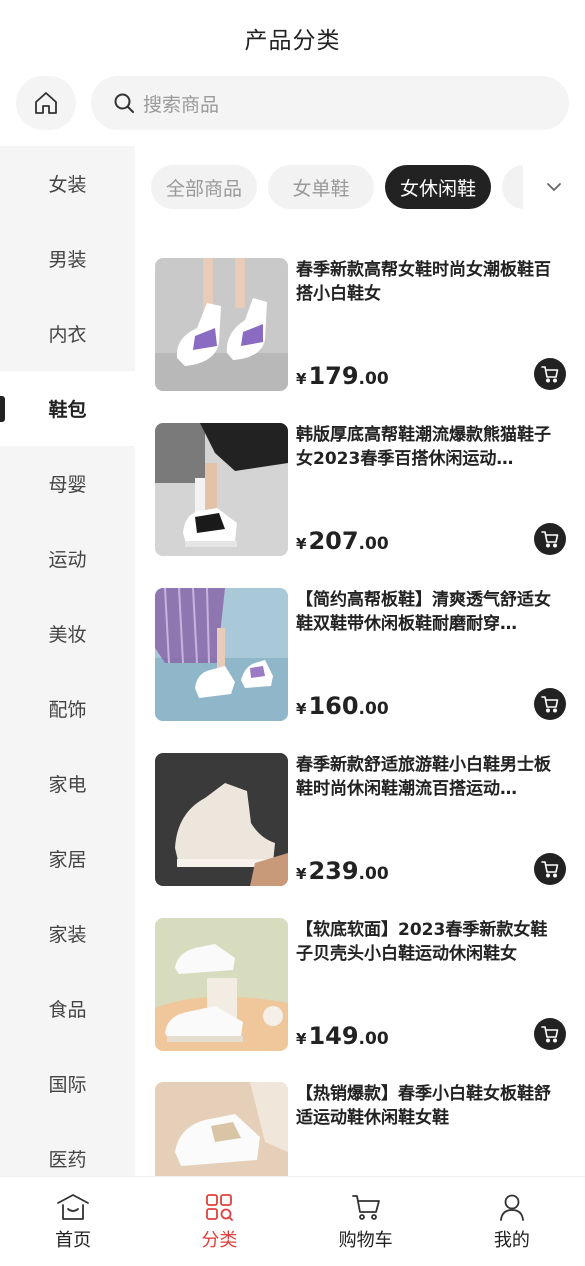 The height and width of the screenshot is (1266, 585). What do you see at coordinates (365, 985) in the screenshot?
I see `product-card: 【软底软面】2023春季新款女鞋子贝壳头小白鞋运动休闲鞋女 ¥149.00` at bounding box center [365, 985].